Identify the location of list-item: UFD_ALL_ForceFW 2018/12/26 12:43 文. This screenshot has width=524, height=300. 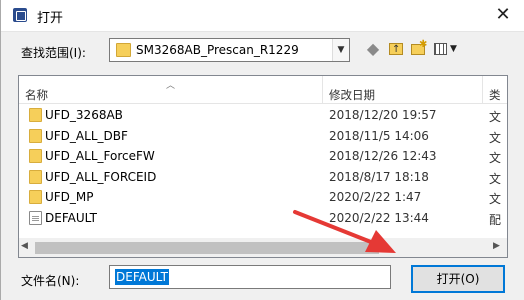
(263, 156).